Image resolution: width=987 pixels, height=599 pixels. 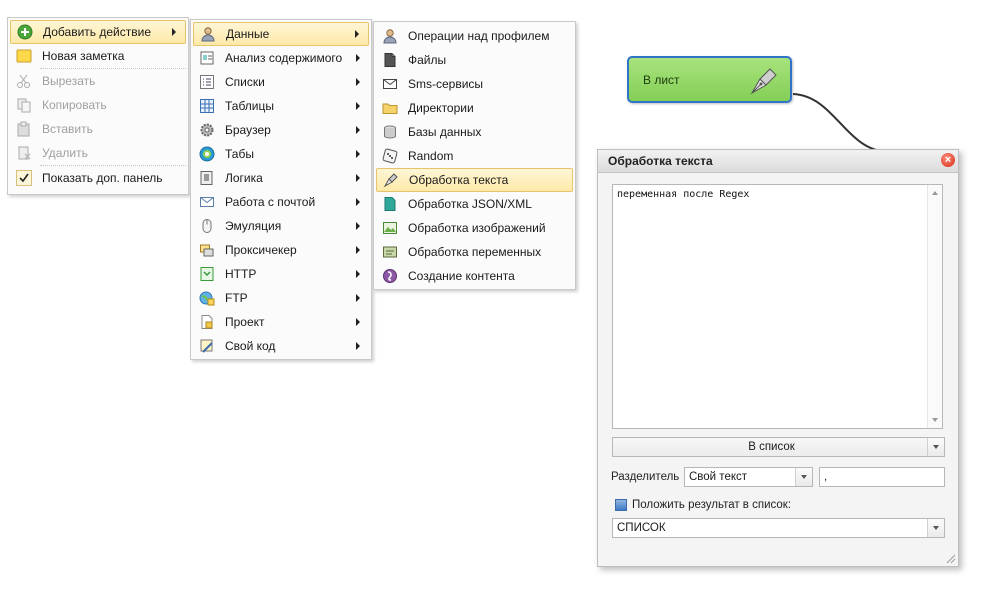 I want to click on scrollbar, so click(x=934, y=306).